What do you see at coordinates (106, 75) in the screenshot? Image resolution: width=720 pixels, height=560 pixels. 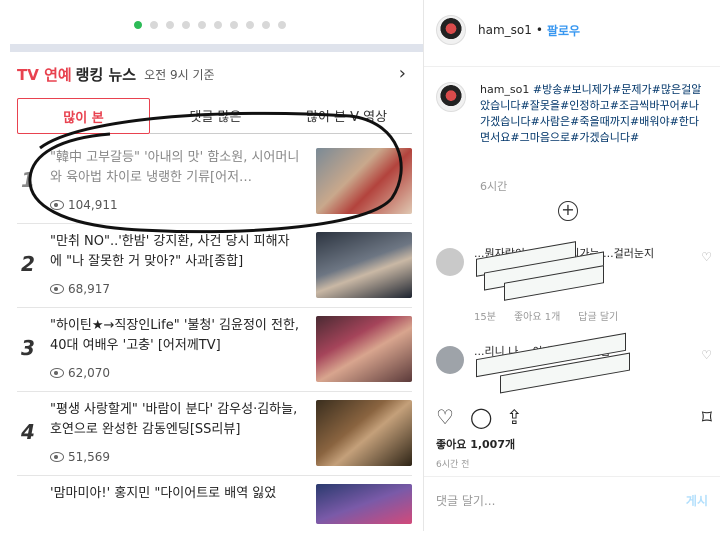 I see `section-title: 랭킹 뉴스` at bounding box center [106, 75].